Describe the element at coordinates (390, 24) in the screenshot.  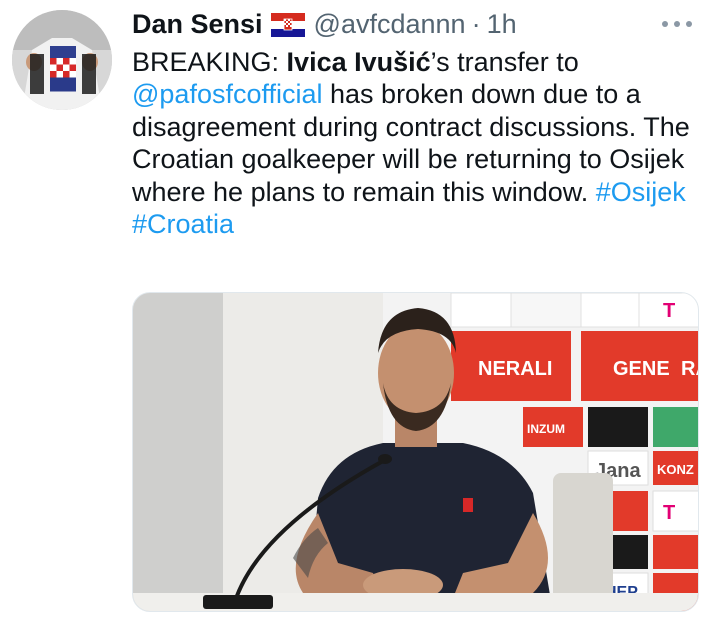
I see `user-handle: @avfcdannn` at that location.